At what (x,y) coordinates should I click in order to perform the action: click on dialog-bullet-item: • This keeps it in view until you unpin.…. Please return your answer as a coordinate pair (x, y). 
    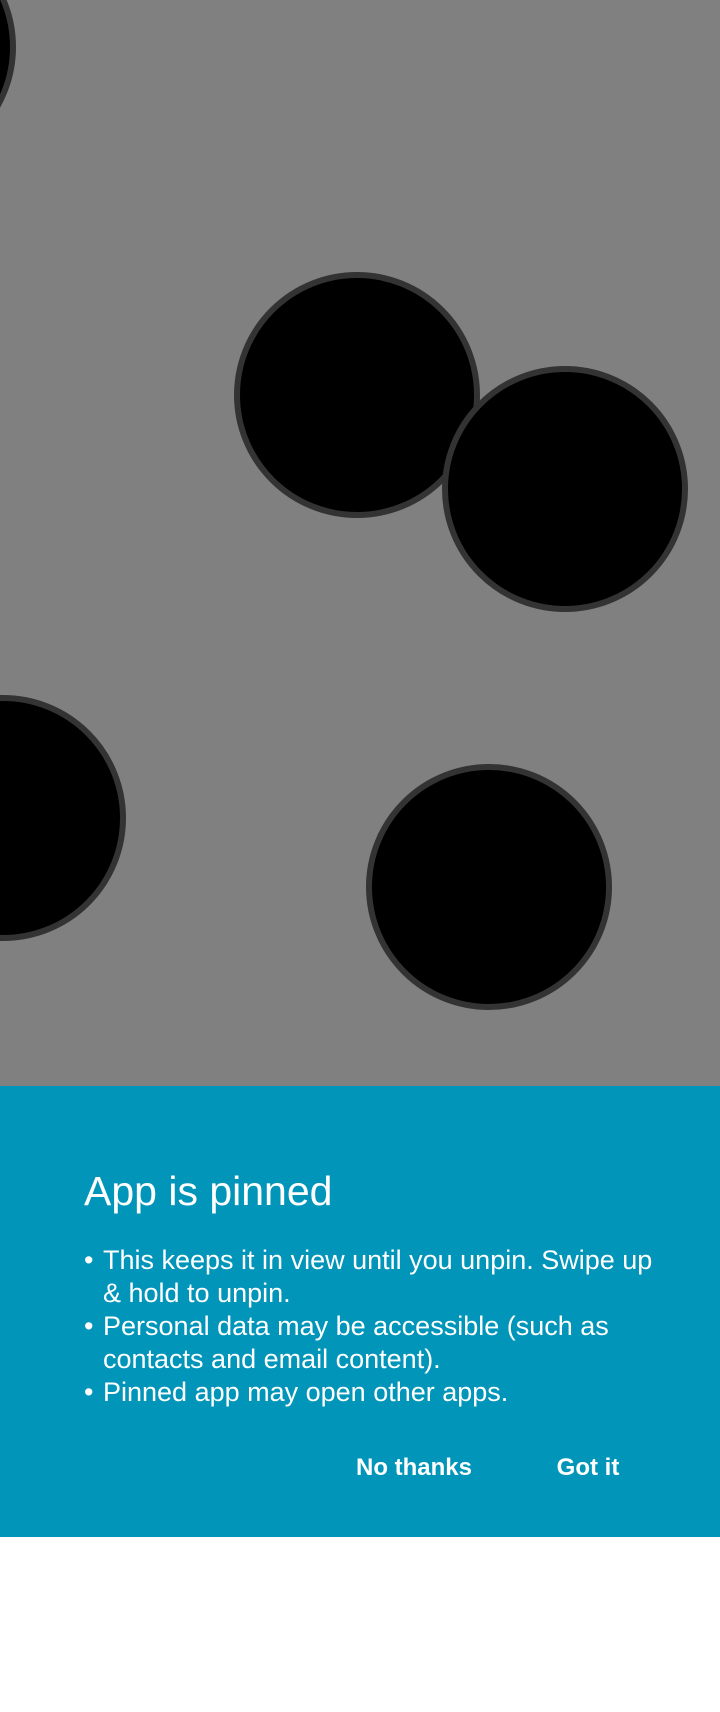
    Looking at the image, I should click on (369, 1277).